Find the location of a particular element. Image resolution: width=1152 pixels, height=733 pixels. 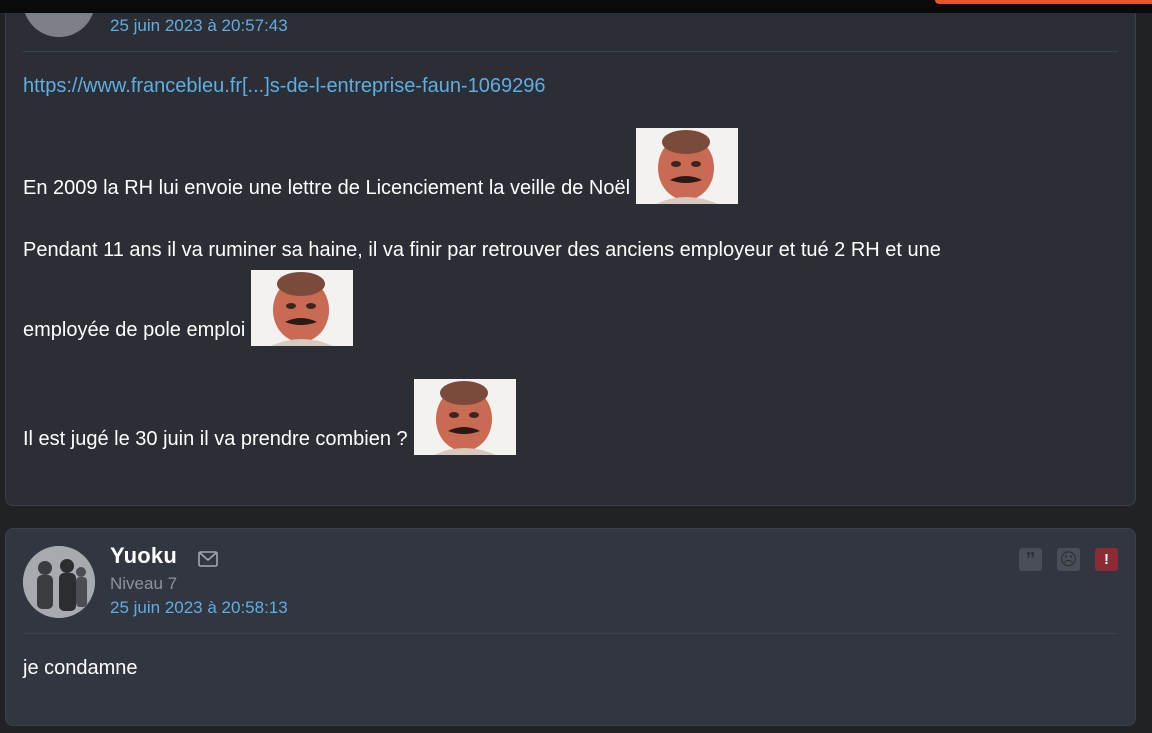

paragraph-text: employée de pole emploi is located at coordinates (134, 330).